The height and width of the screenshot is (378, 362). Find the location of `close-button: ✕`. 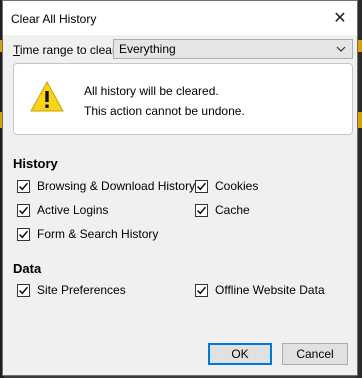

close-button: ✕ is located at coordinates (340, 18).